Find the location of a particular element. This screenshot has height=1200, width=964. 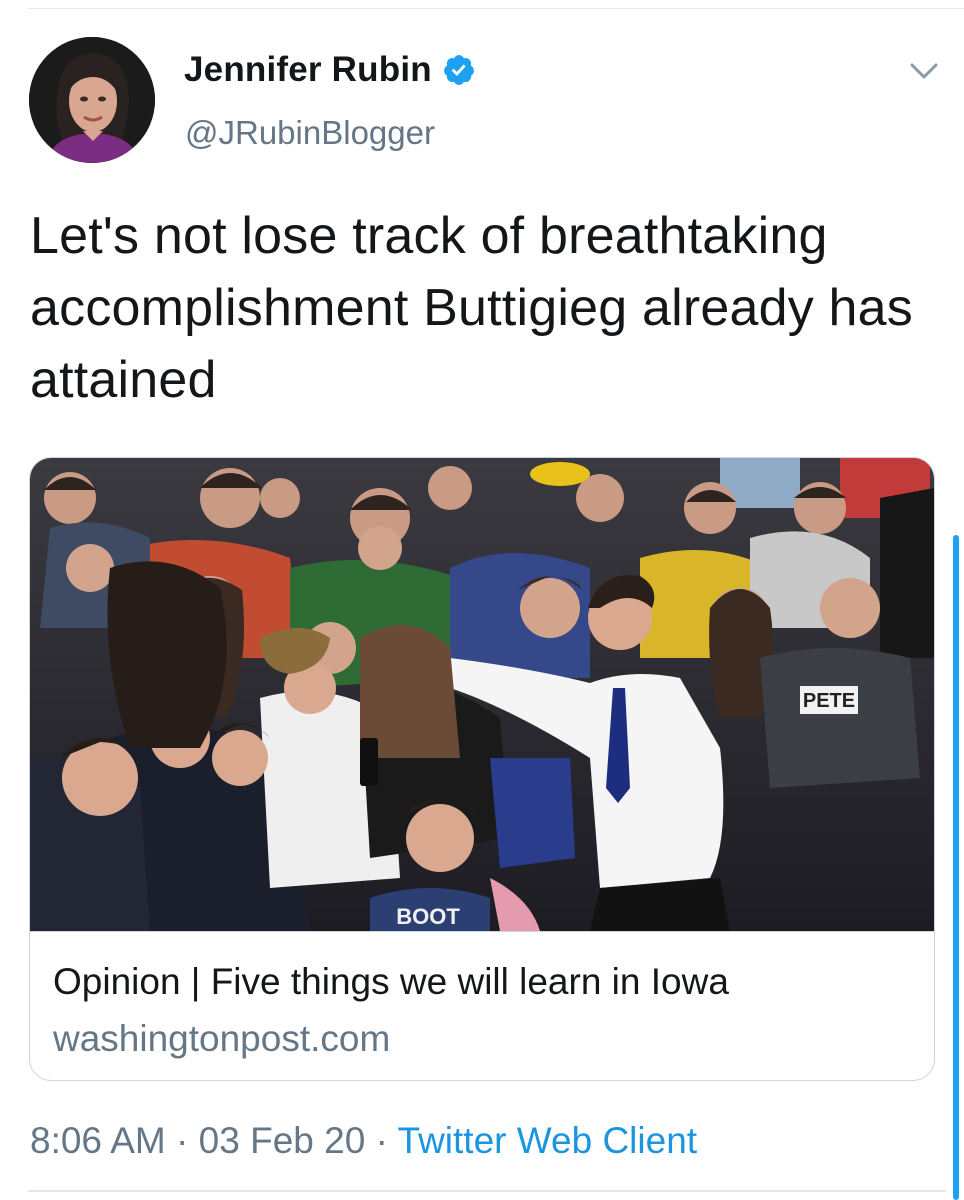

chevron-down-icon is located at coordinates (924, 72).